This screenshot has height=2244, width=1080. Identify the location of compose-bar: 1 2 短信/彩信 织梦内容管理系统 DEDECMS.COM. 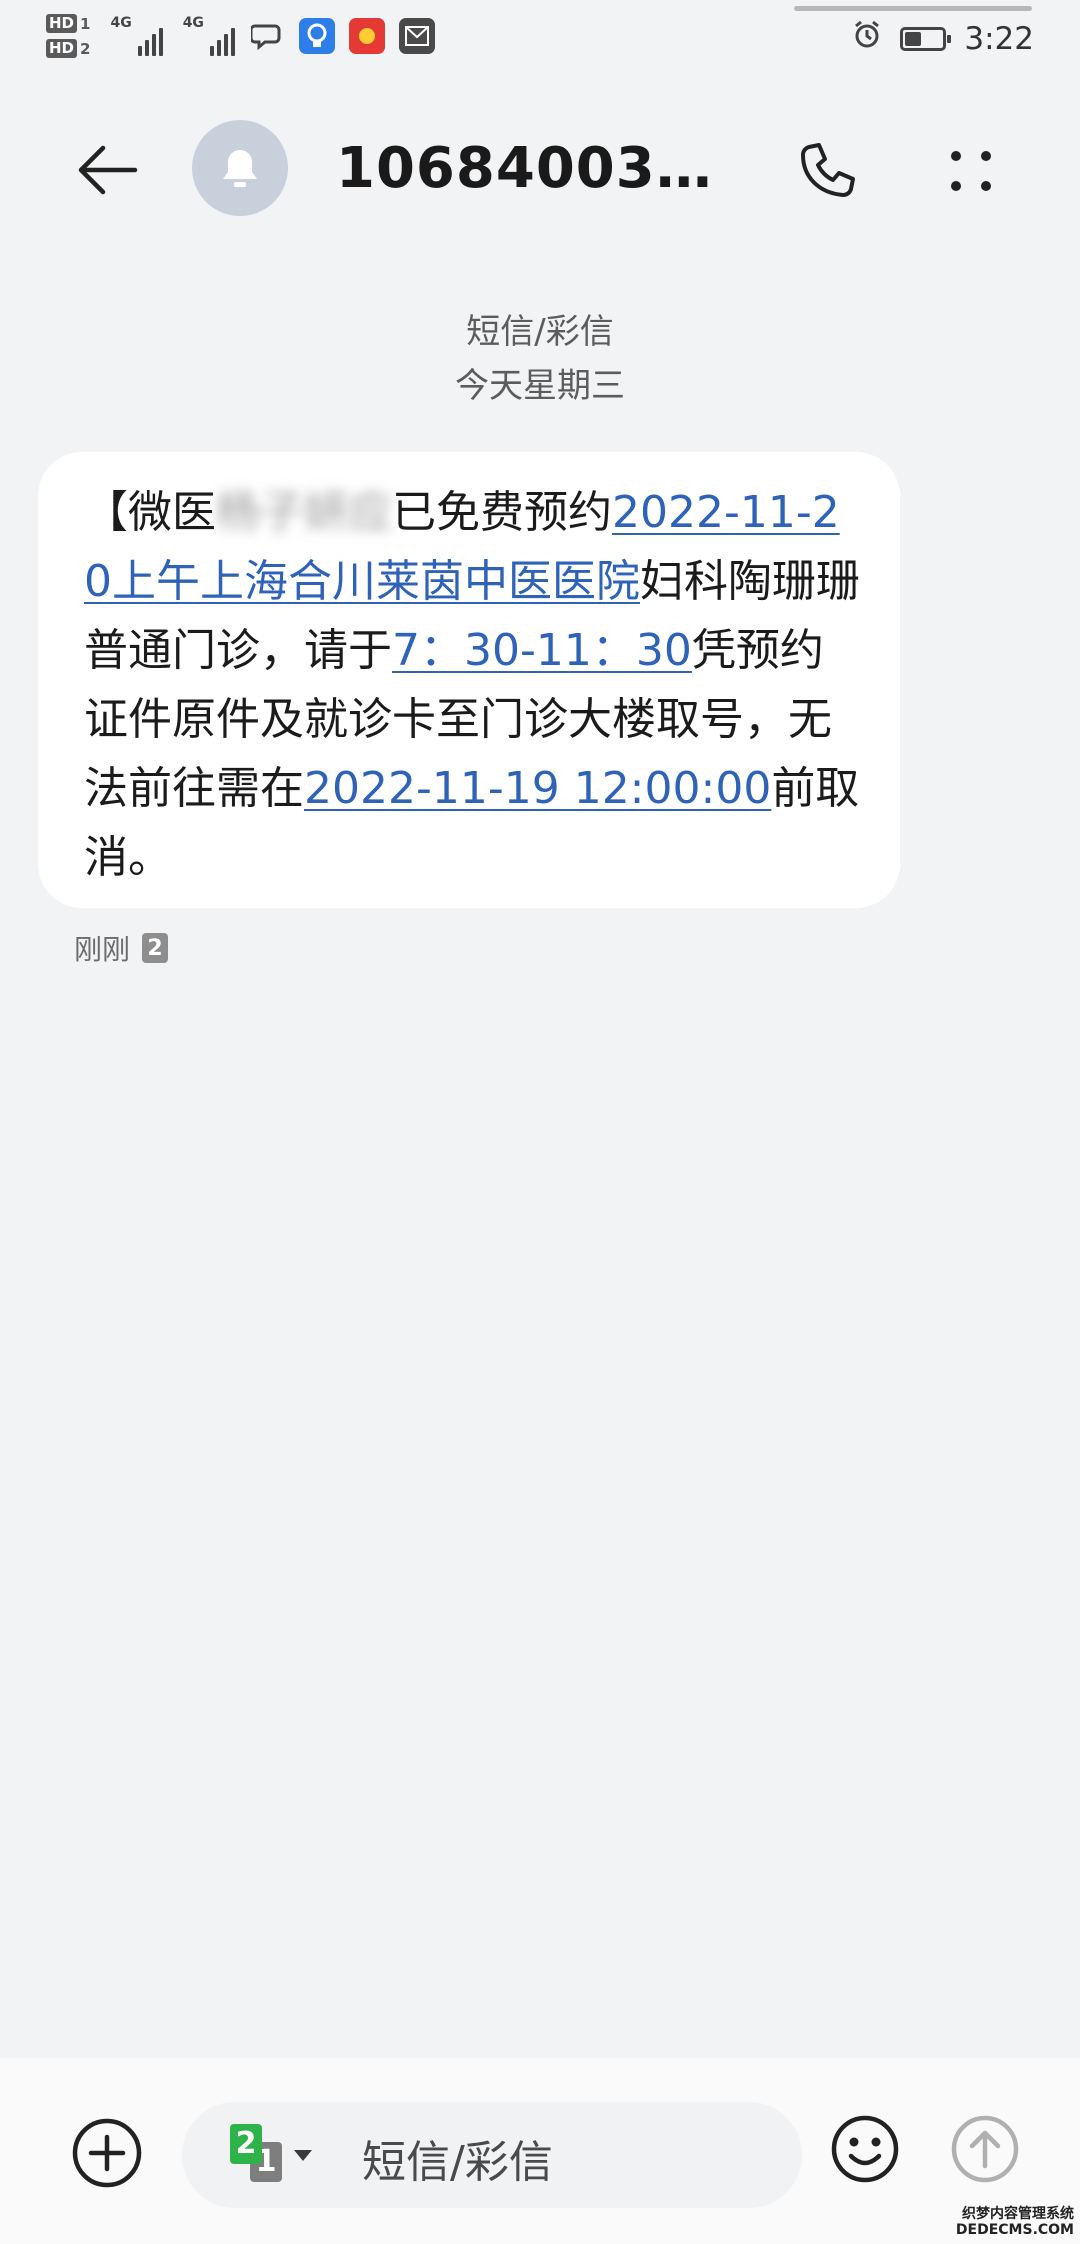
(540, 2151).